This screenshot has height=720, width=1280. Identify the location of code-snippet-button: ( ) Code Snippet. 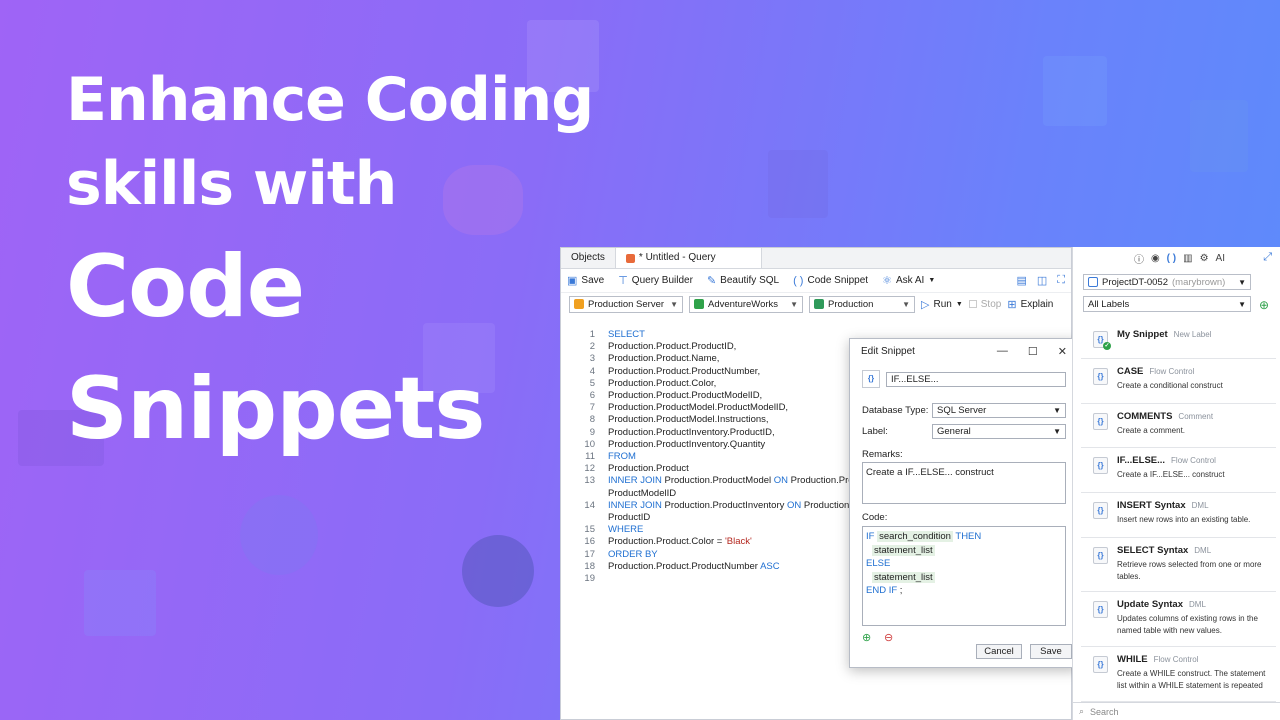
(830, 281).